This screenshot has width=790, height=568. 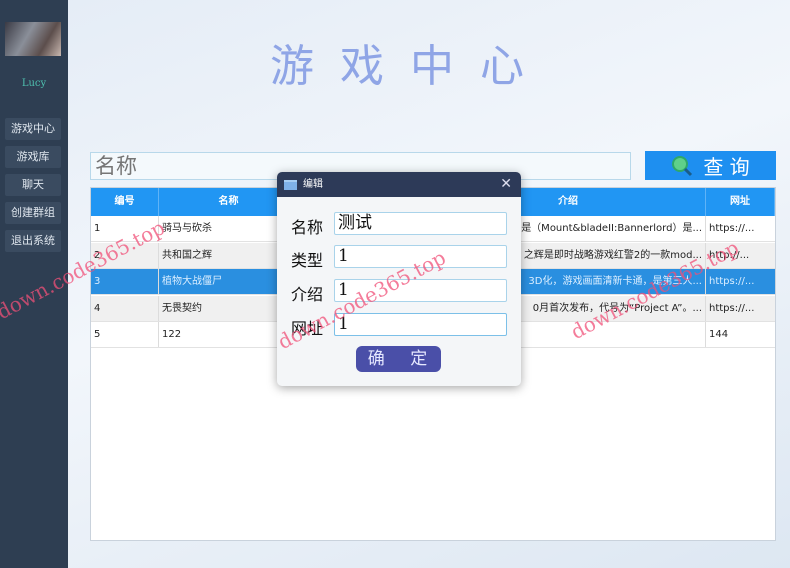 I want to click on dialog-titlebar: 编辑 ✕, so click(x=399, y=184).